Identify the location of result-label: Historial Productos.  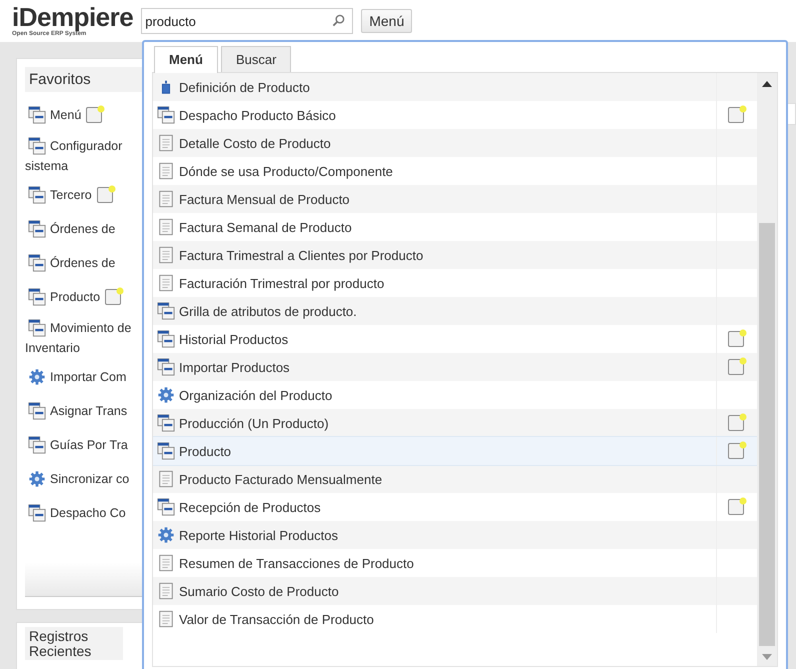
(233, 339).